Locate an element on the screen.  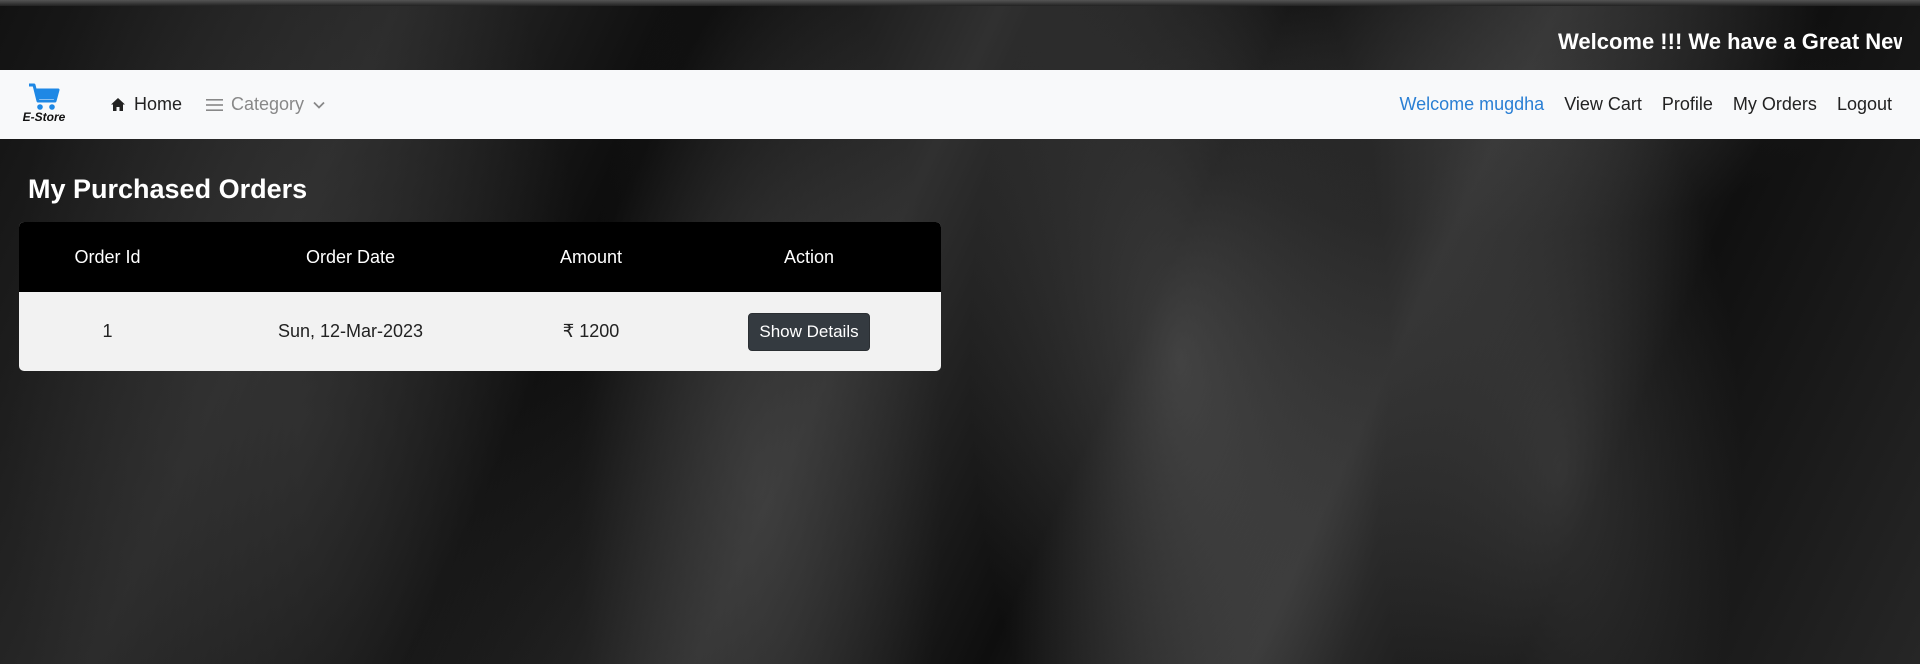
nav-home-link: Home is located at coordinates (146, 104).